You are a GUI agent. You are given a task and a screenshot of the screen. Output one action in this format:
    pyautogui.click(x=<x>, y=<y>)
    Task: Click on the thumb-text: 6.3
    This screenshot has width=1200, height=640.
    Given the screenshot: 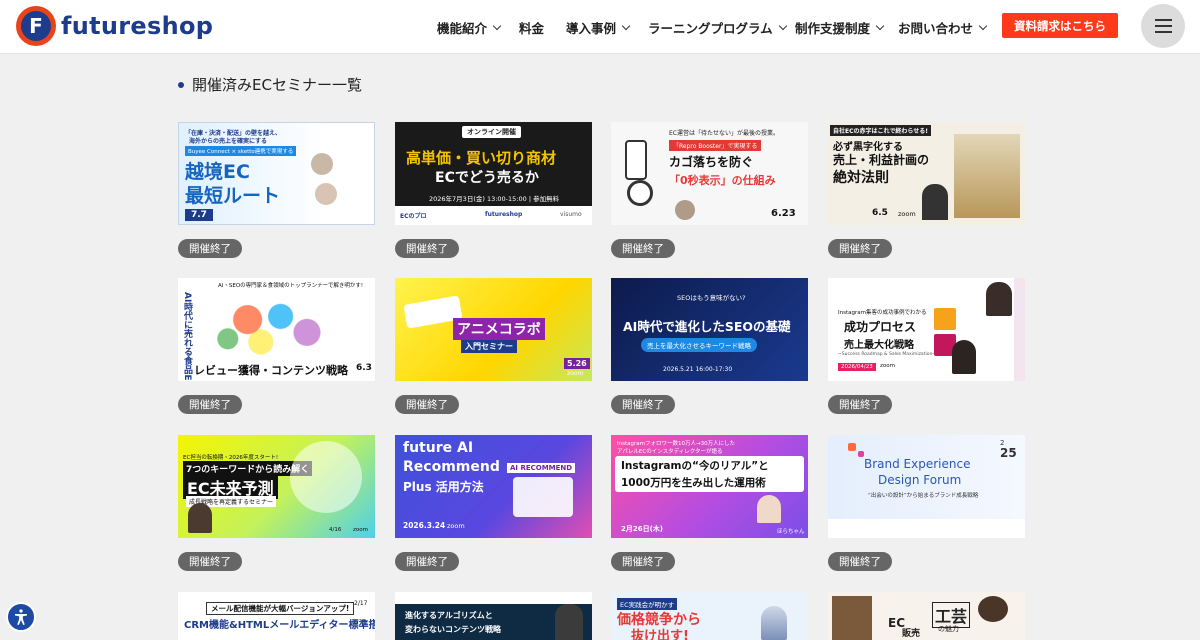 What is the action you would take?
    pyautogui.click(x=364, y=368)
    